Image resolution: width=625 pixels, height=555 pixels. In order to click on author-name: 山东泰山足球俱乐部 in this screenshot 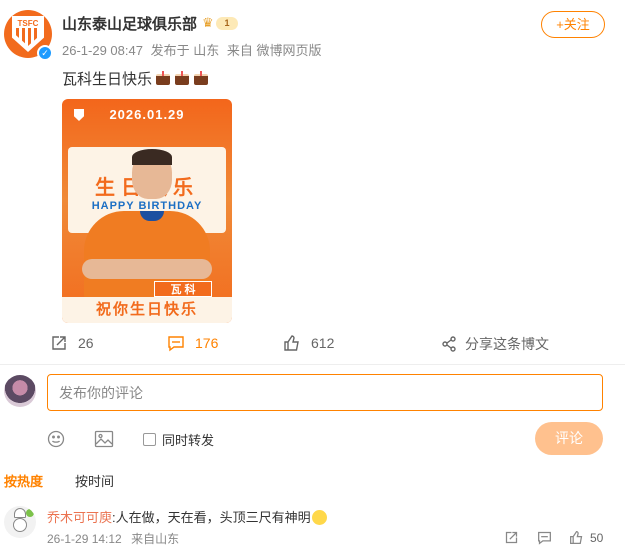, I will do `click(129, 23)`.